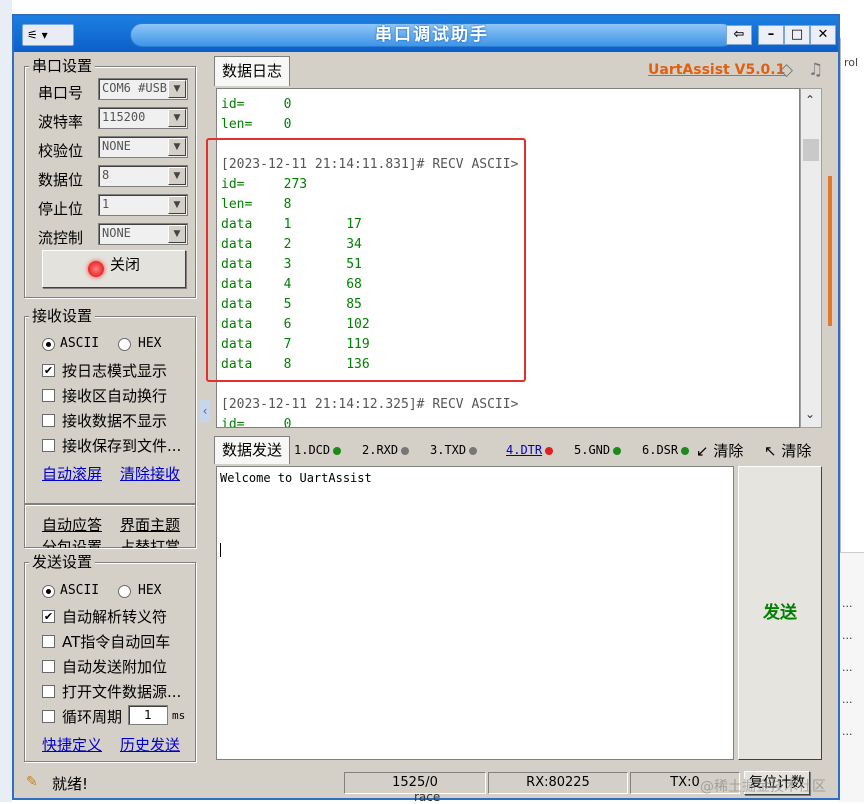  Describe the element at coordinates (150, 542) in the screenshot. I see `tip-link: 占替打赏` at that location.